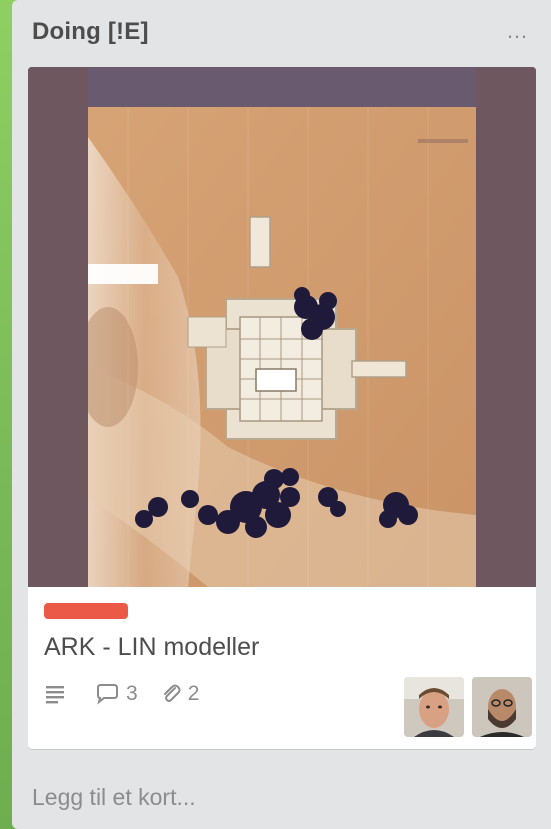 The width and height of the screenshot is (551, 829). I want to click on card-title: ARK - LIN modeller, so click(152, 647).